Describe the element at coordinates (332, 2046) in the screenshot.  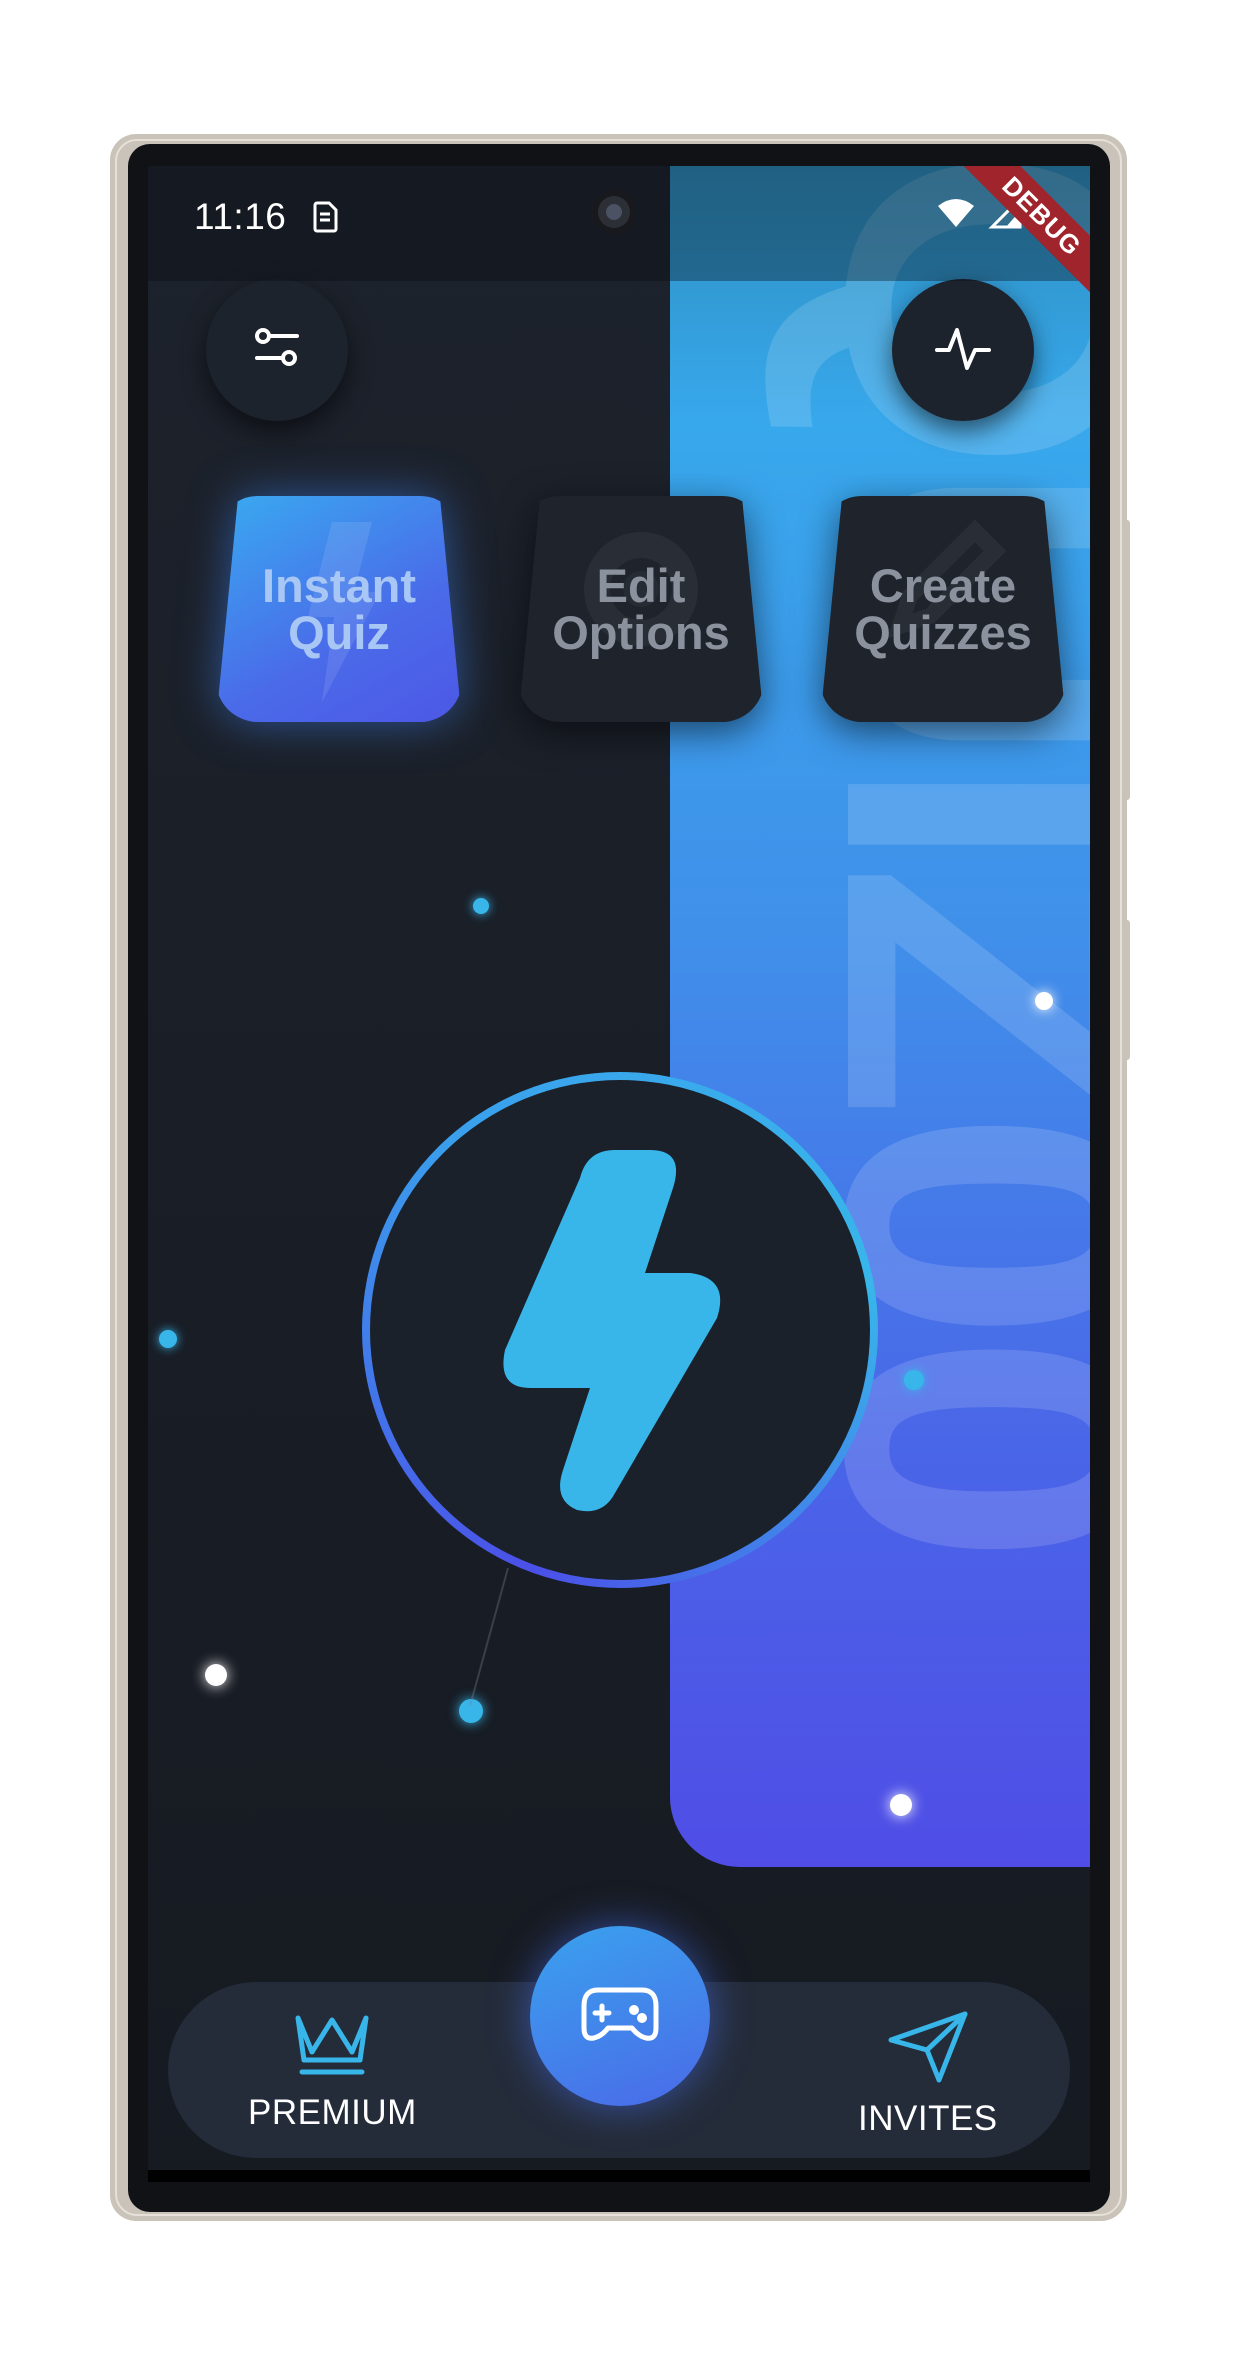
I see `crown-icon` at that location.